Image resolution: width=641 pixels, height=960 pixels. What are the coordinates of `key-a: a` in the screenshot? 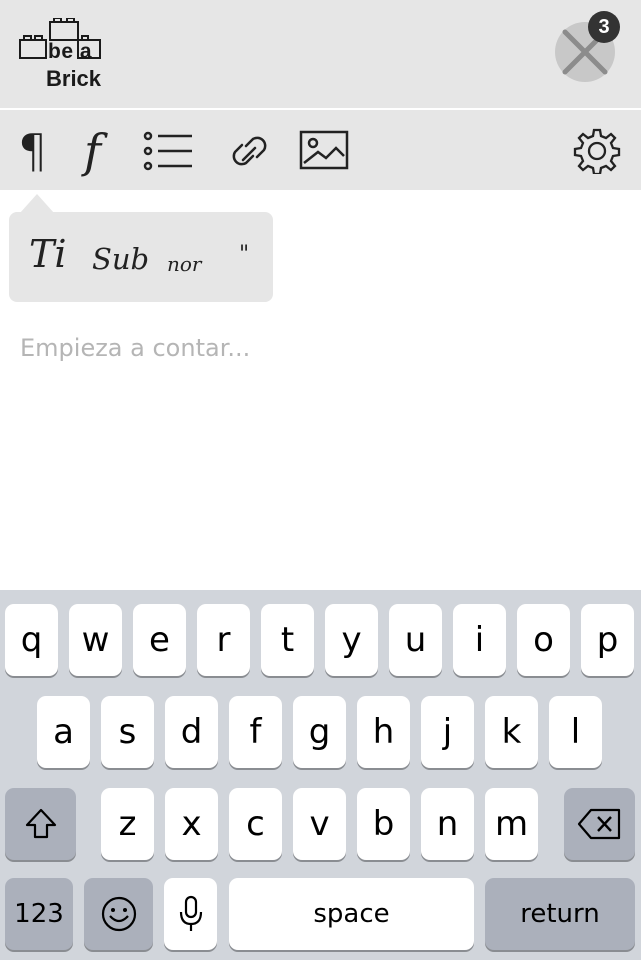 It's located at (63, 732).